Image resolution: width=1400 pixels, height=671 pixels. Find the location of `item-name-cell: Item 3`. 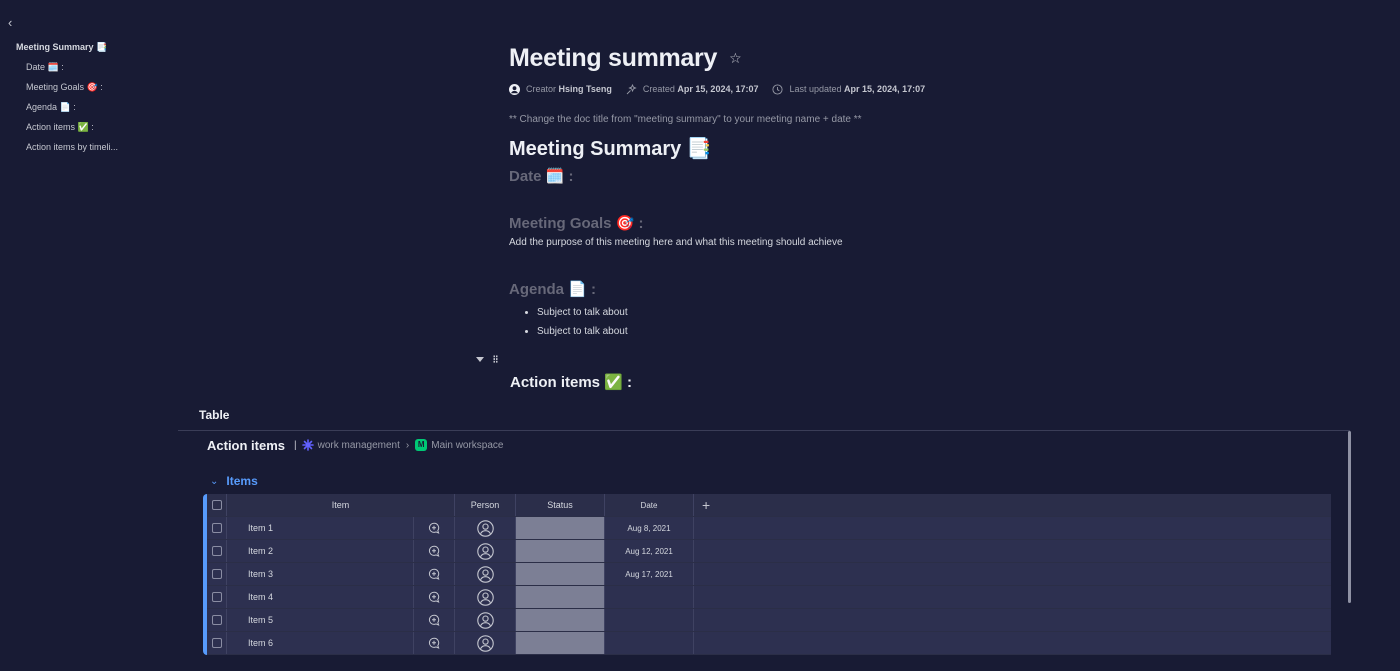

item-name-cell: Item 3 is located at coordinates (320, 574).